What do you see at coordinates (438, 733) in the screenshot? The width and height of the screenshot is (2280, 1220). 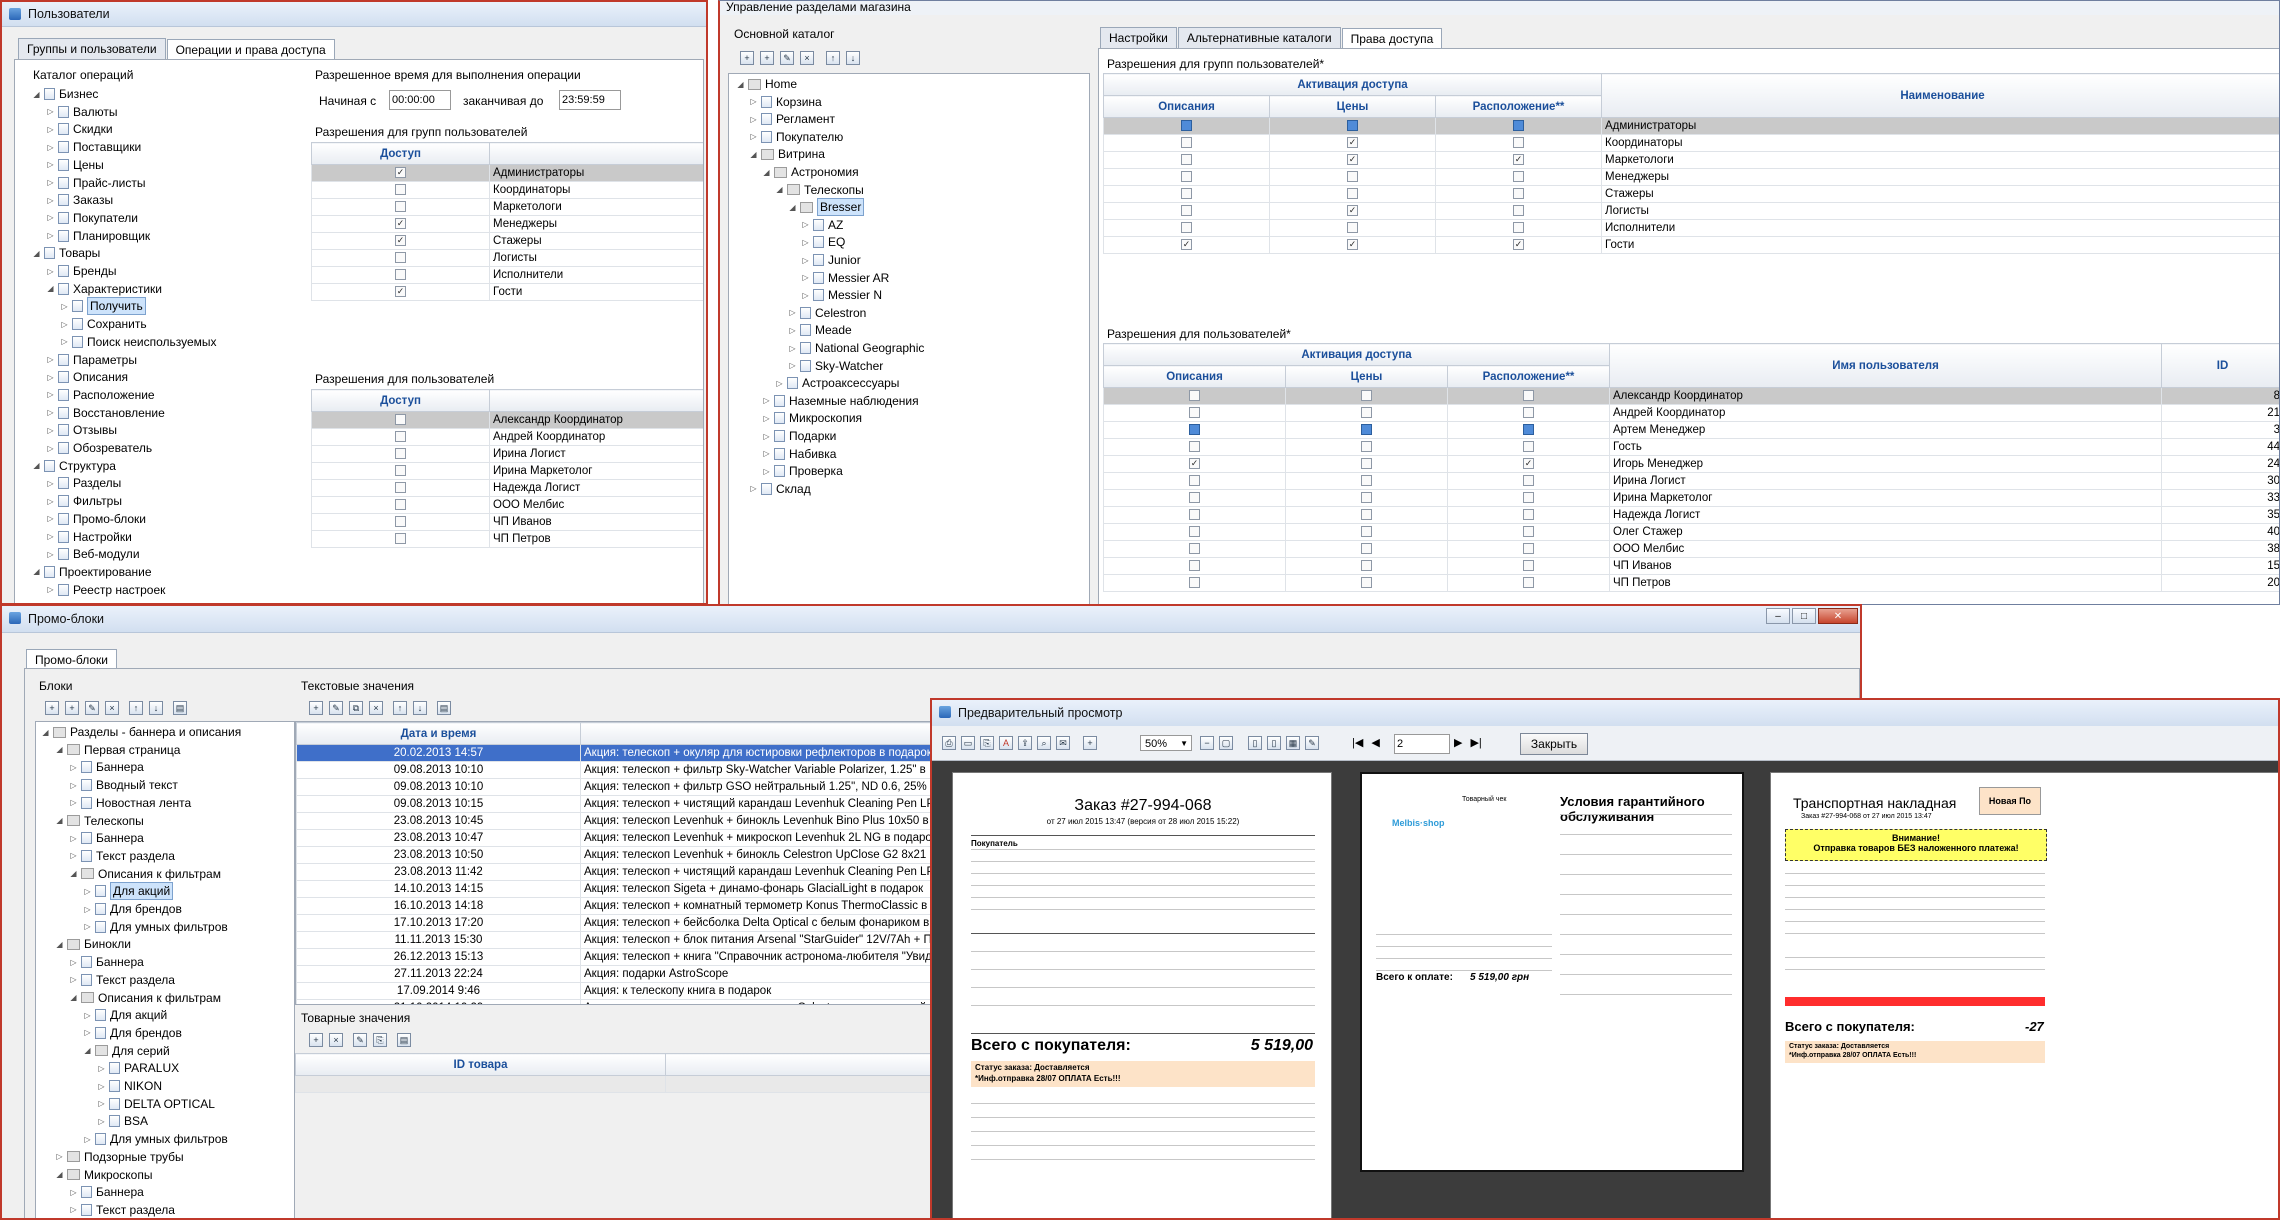 I see `date-column-header: Дата и время` at bounding box center [438, 733].